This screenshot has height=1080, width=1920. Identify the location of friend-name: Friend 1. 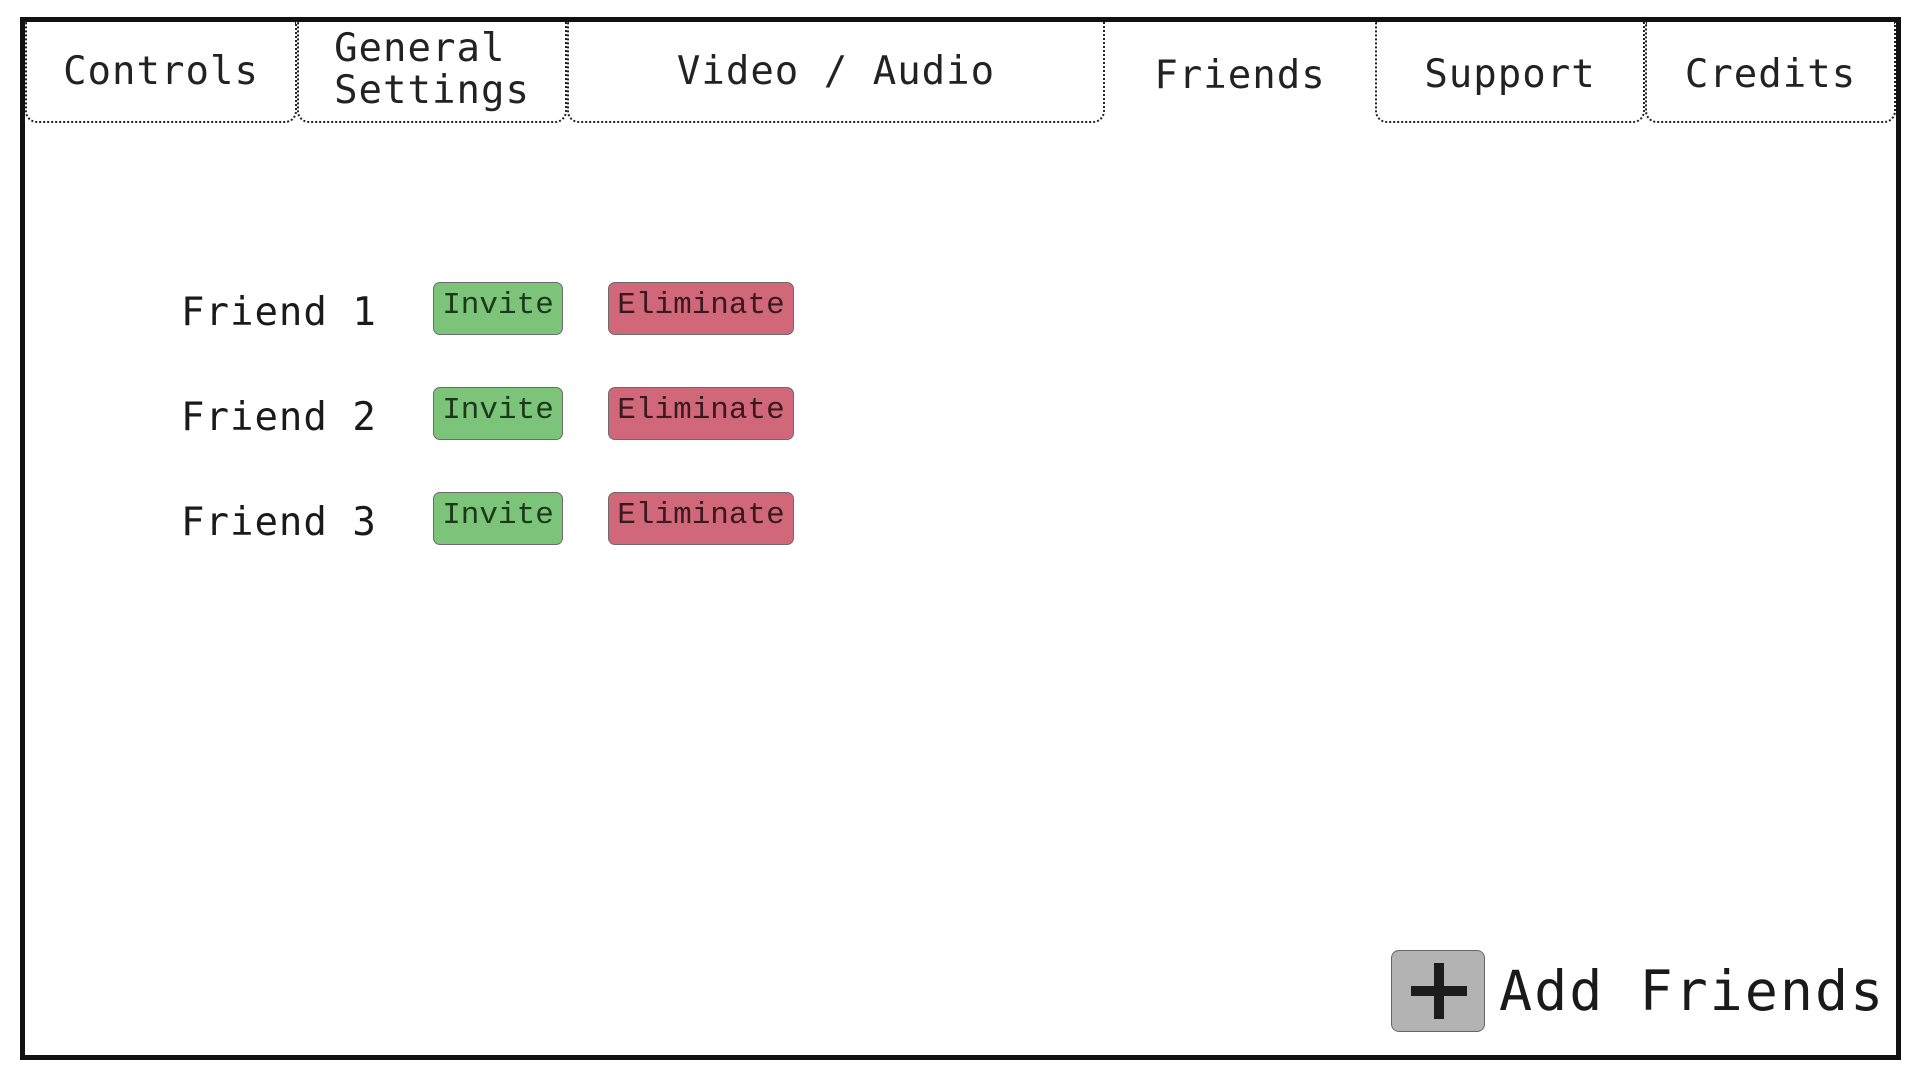
(279, 312).